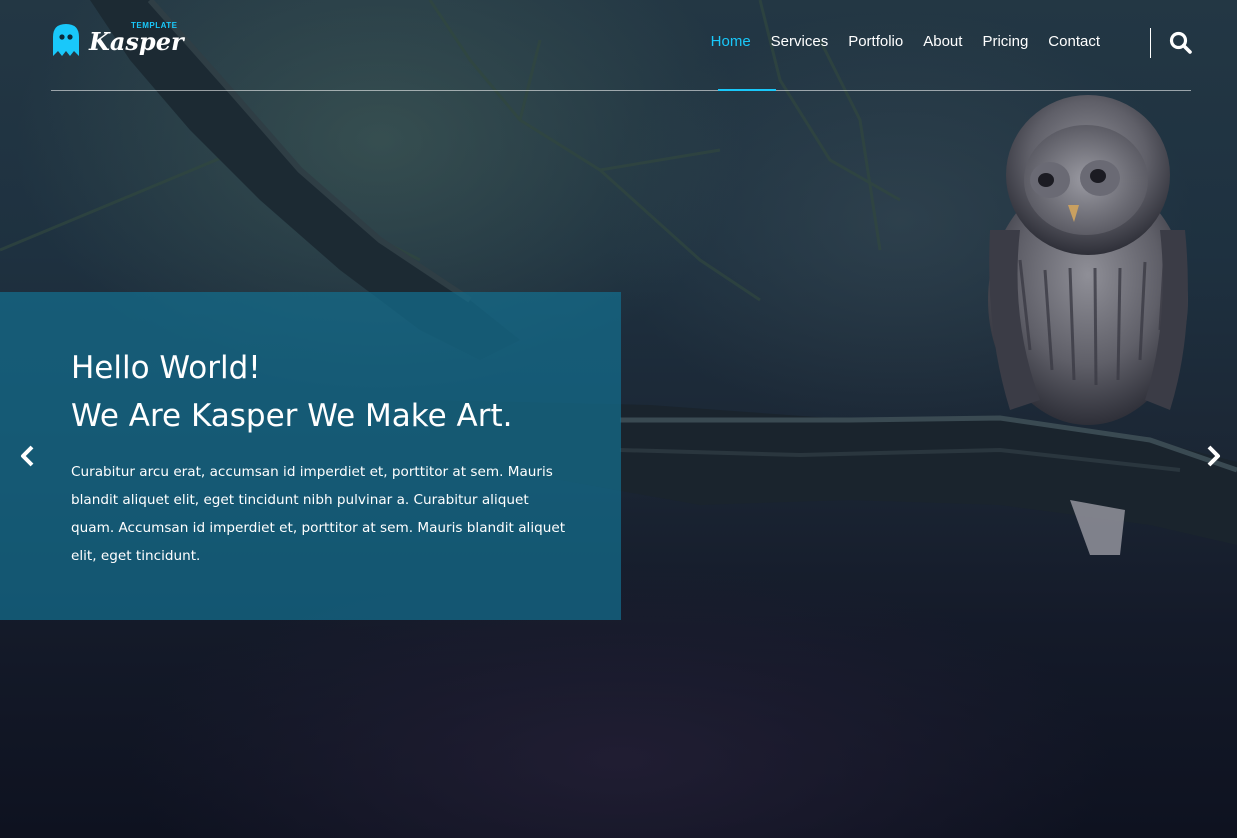 This screenshot has height=838, width=1237. I want to click on nav-item-services: Services, so click(800, 42).